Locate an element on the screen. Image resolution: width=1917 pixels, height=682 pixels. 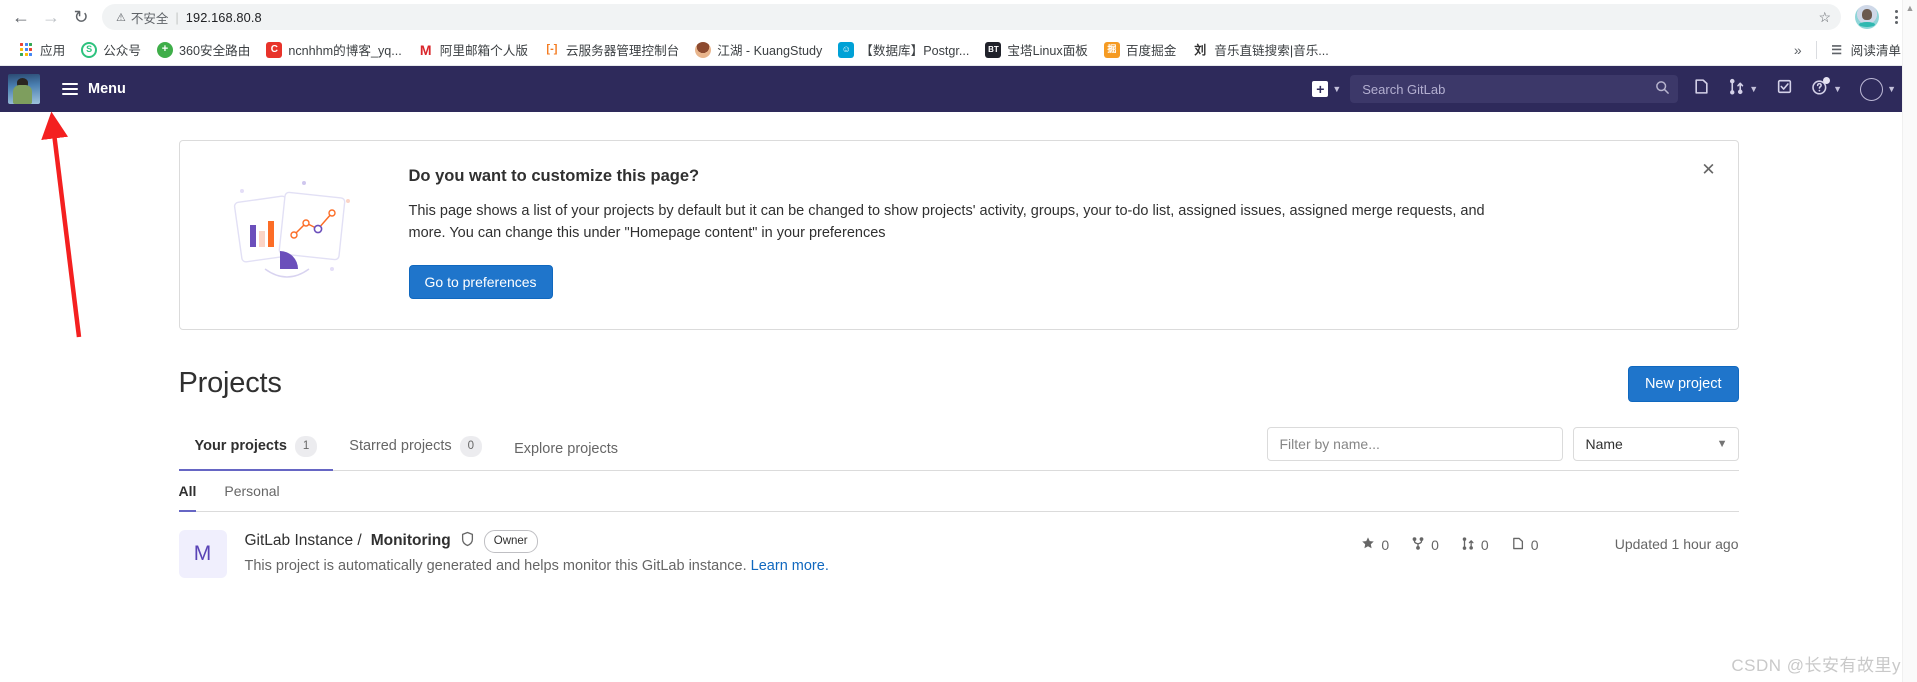
tab-your-projects: Your projects 1 is located at coordinates (256, 447).